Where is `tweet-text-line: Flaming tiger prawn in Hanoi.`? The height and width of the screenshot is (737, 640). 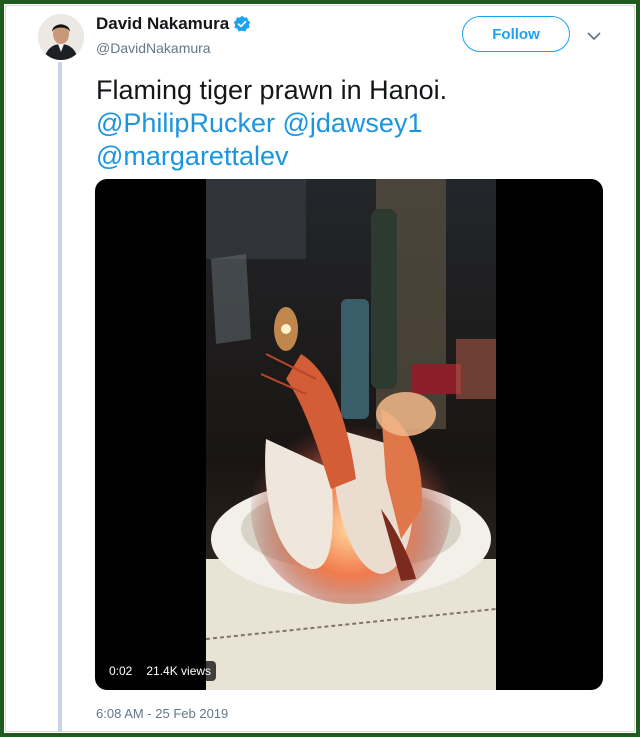
tweet-text-line: Flaming tiger prawn in Hanoi. is located at coordinates (272, 90).